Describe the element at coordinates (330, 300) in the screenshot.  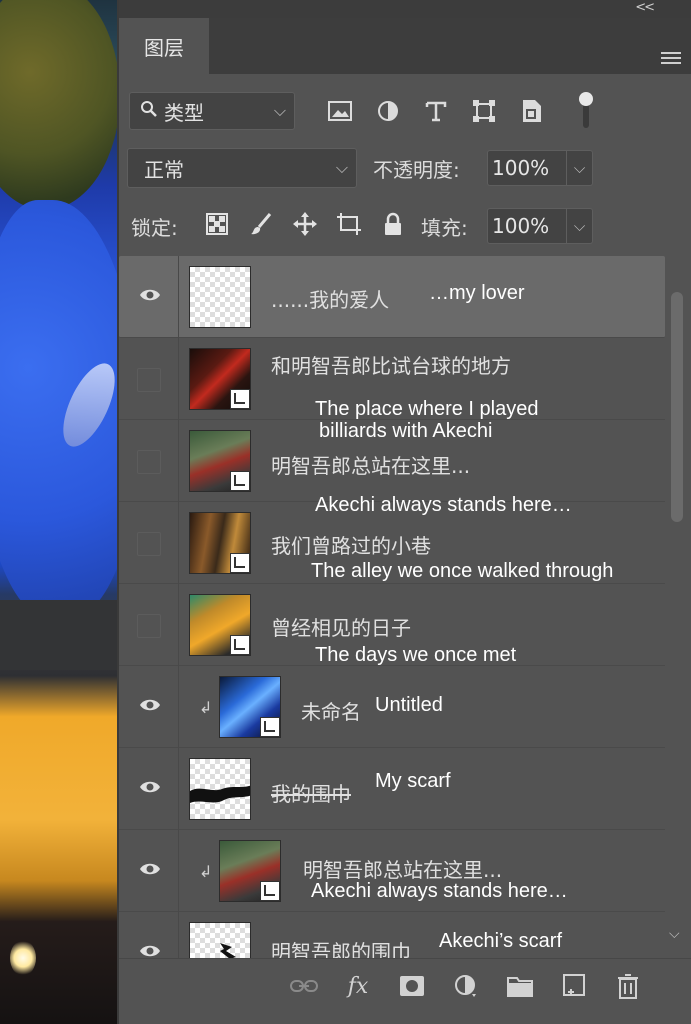
I see `layer-name: ......我的爱人` at that location.